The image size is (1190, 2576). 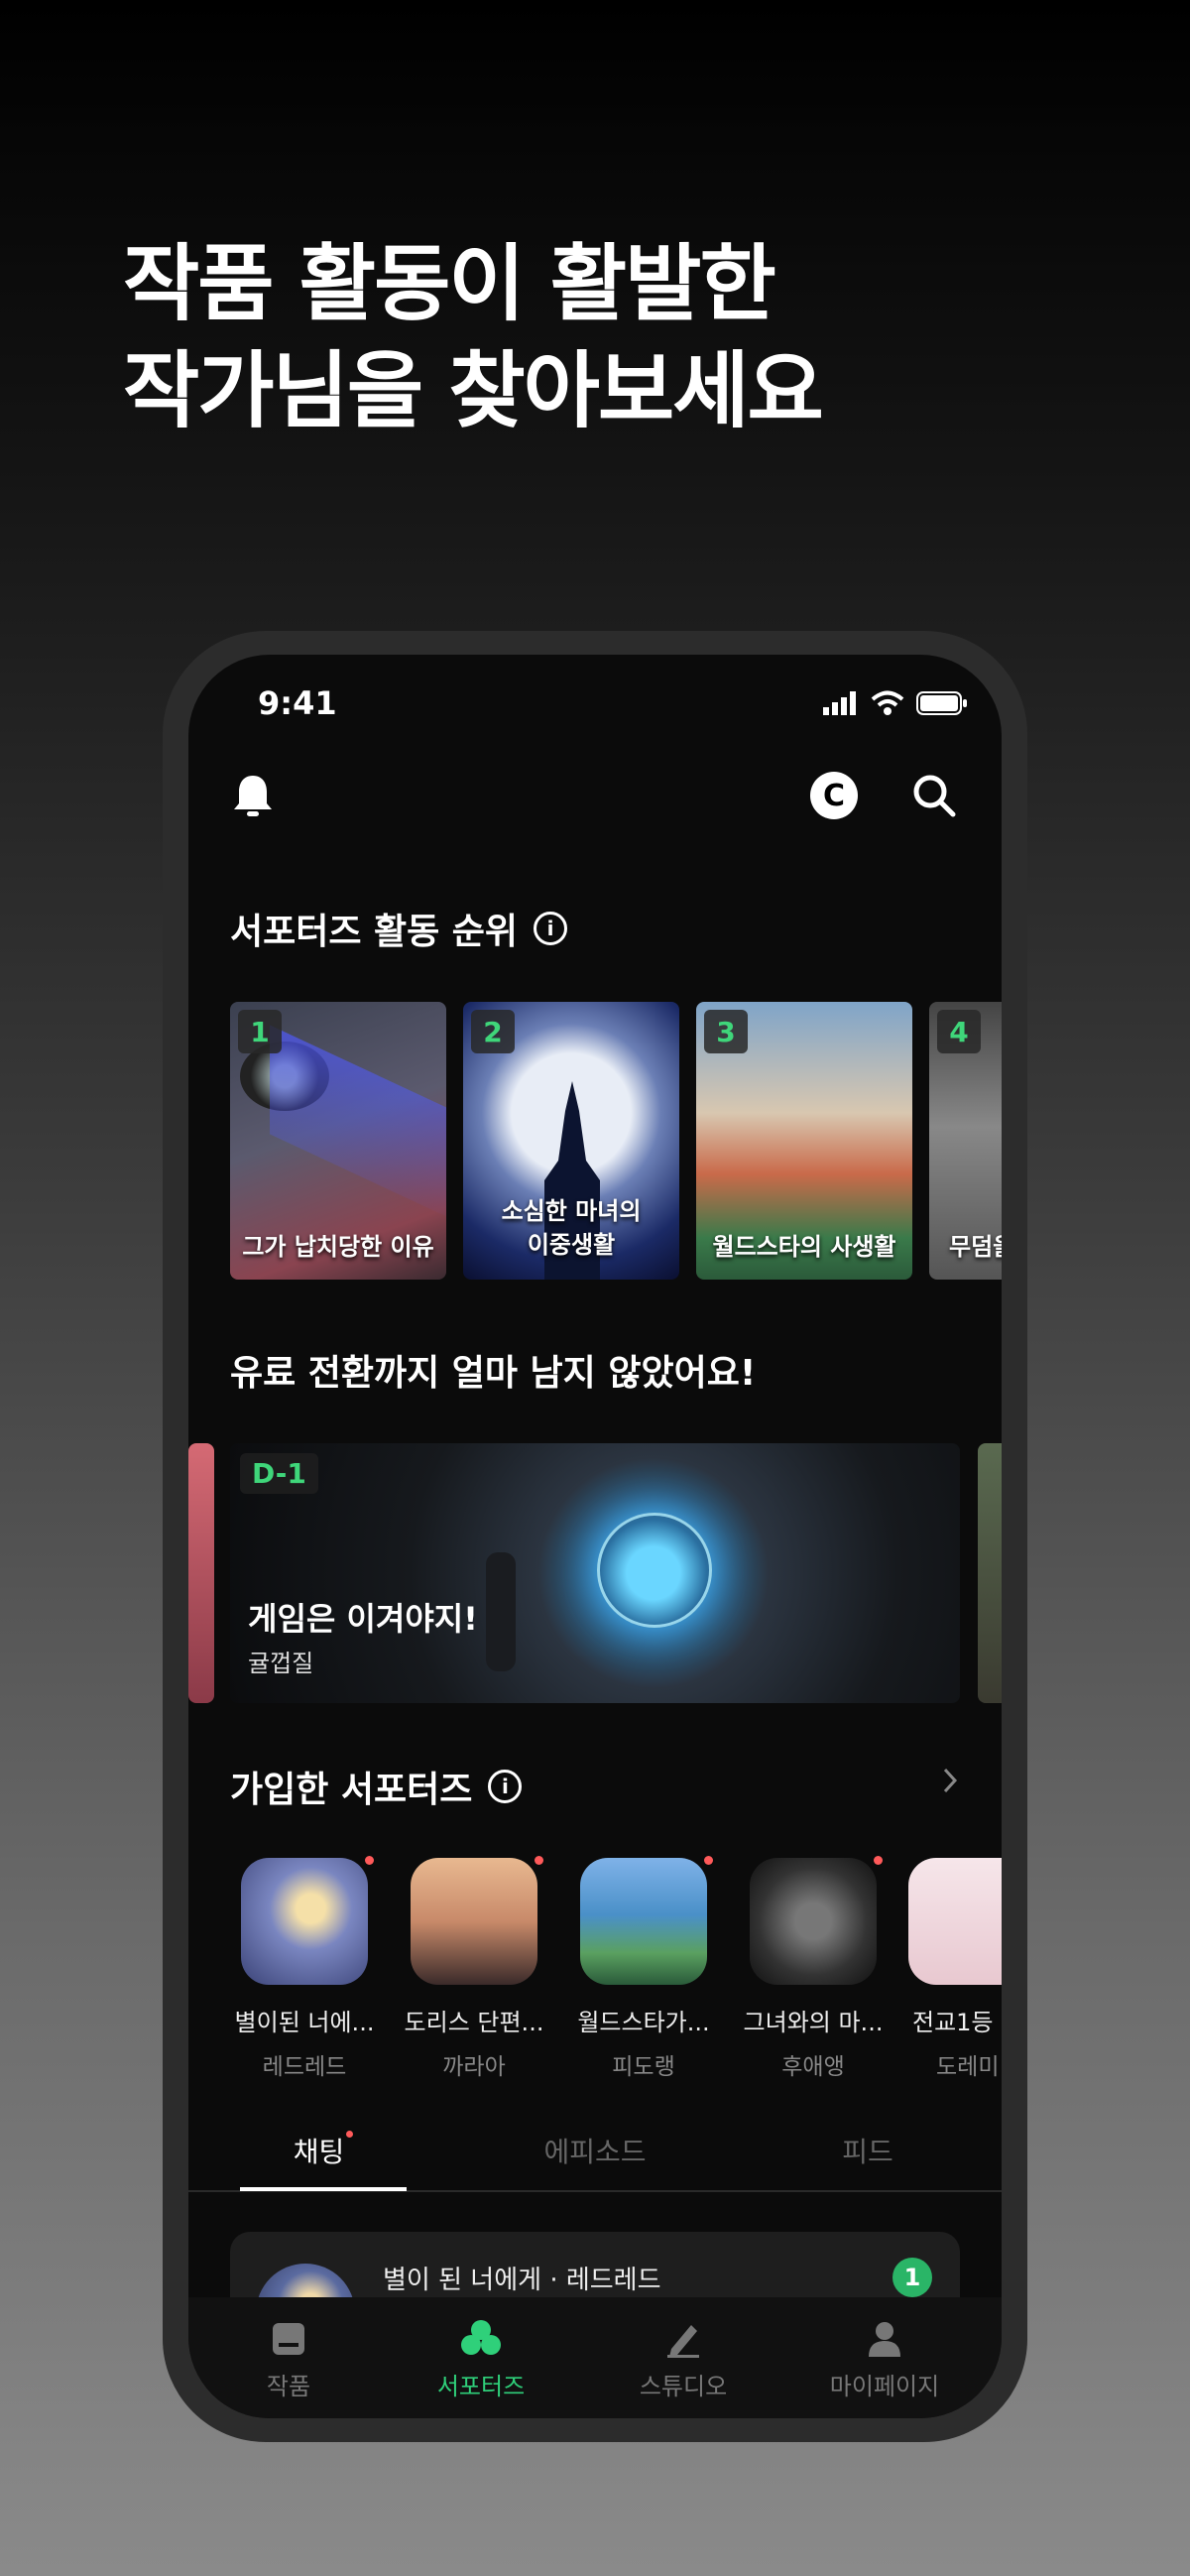 What do you see at coordinates (965, 1141) in the screenshot?
I see `rank-card: 4 무덤을` at bounding box center [965, 1141].